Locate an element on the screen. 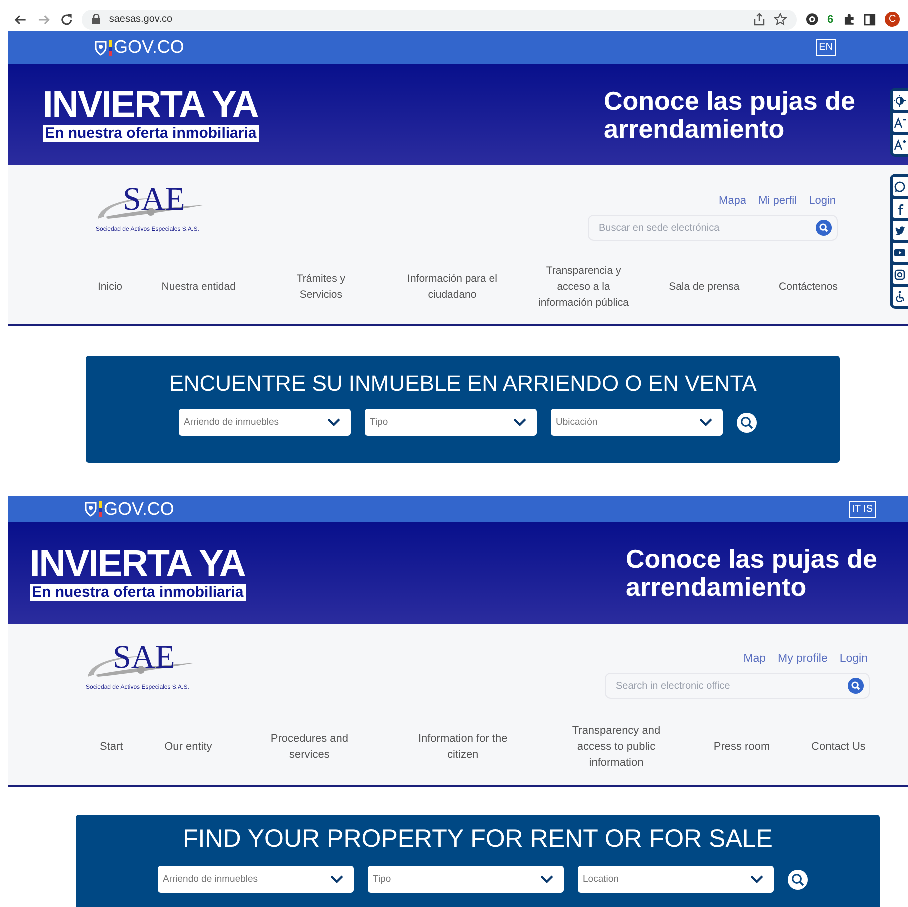  text-decrease-icon is located at coordinates (900, 122).